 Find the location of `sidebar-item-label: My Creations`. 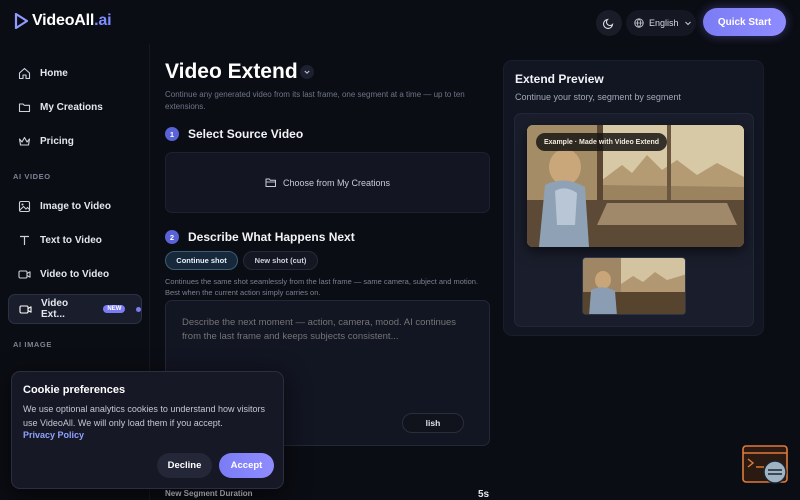

sidebar-item-label: My Creations is located at coordinates (71, 107).